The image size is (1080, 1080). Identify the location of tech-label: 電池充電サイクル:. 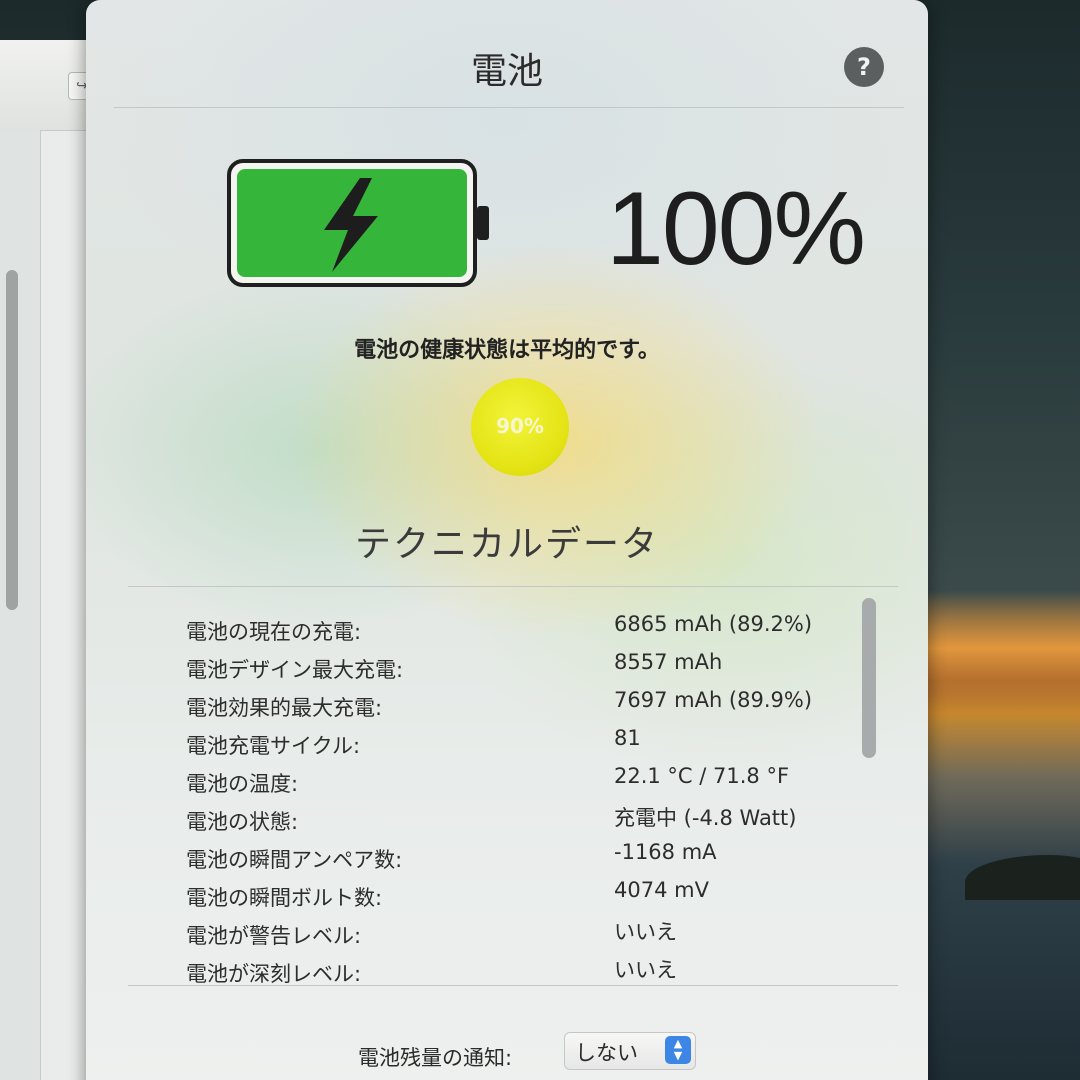
(273, 746).